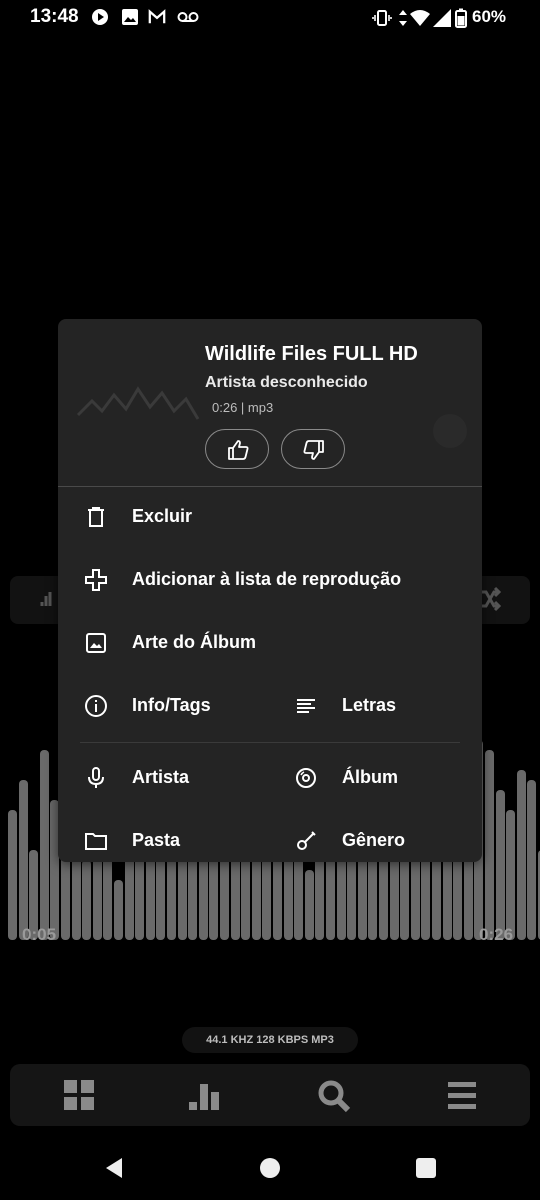 Image resolution: width=540 pixels, height=1200 pixels. What do you see at coordinates (96, 643) in the screenshot?
I see `image-icon` at bounding box center [96, 643].